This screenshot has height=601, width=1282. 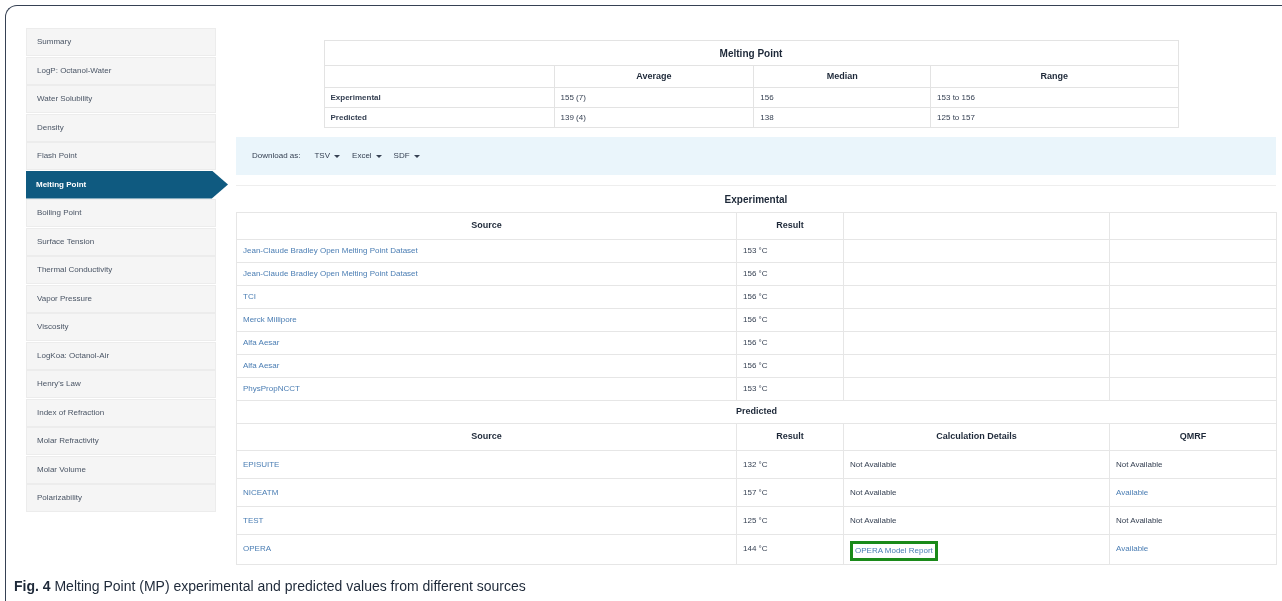 I want to click on sidebar-item: Index of Refraction, so click(x=121, y=412).